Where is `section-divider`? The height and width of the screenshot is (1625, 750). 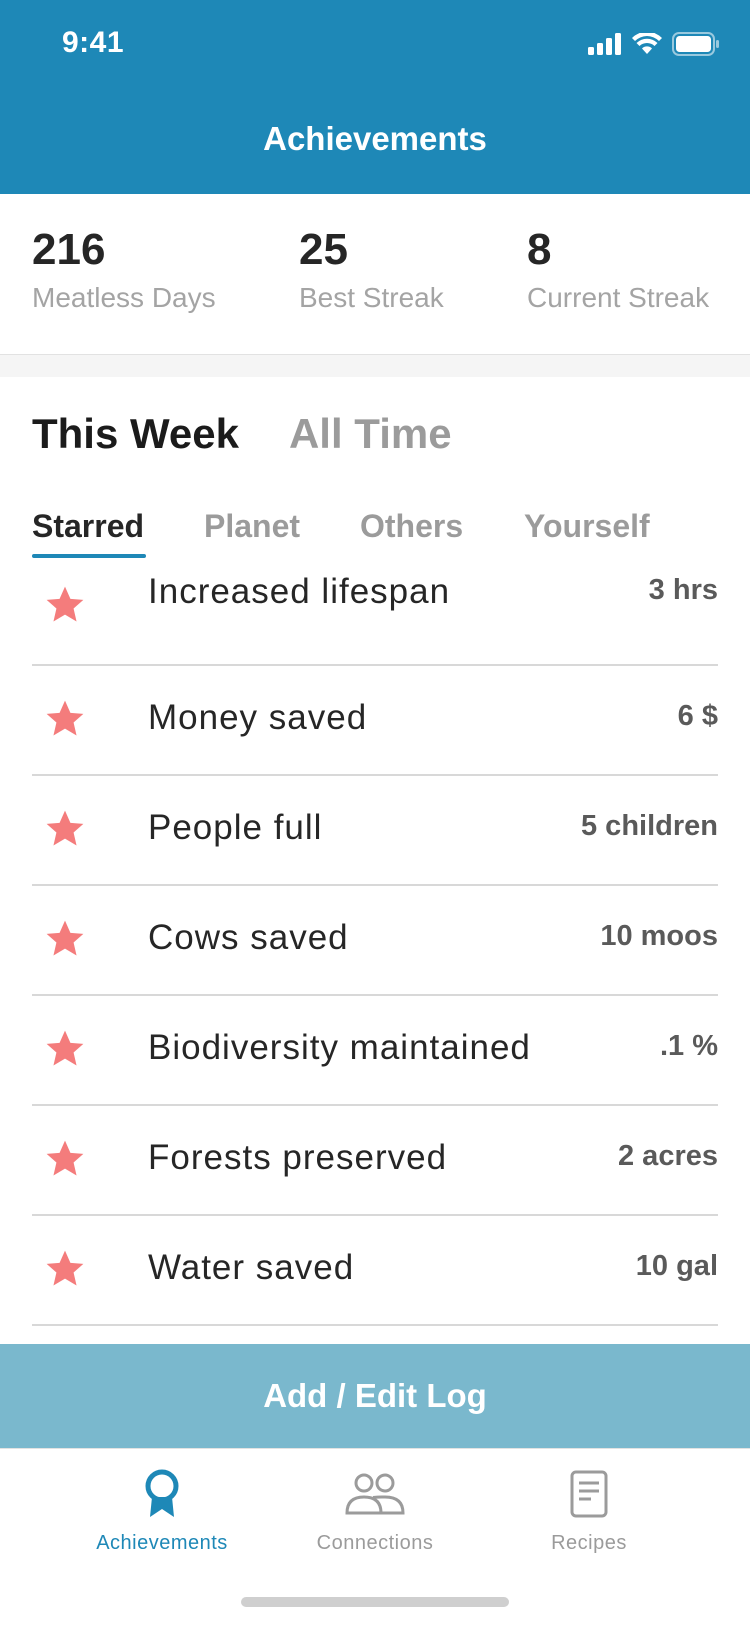
section-divider is located at coordinates (375, 365).